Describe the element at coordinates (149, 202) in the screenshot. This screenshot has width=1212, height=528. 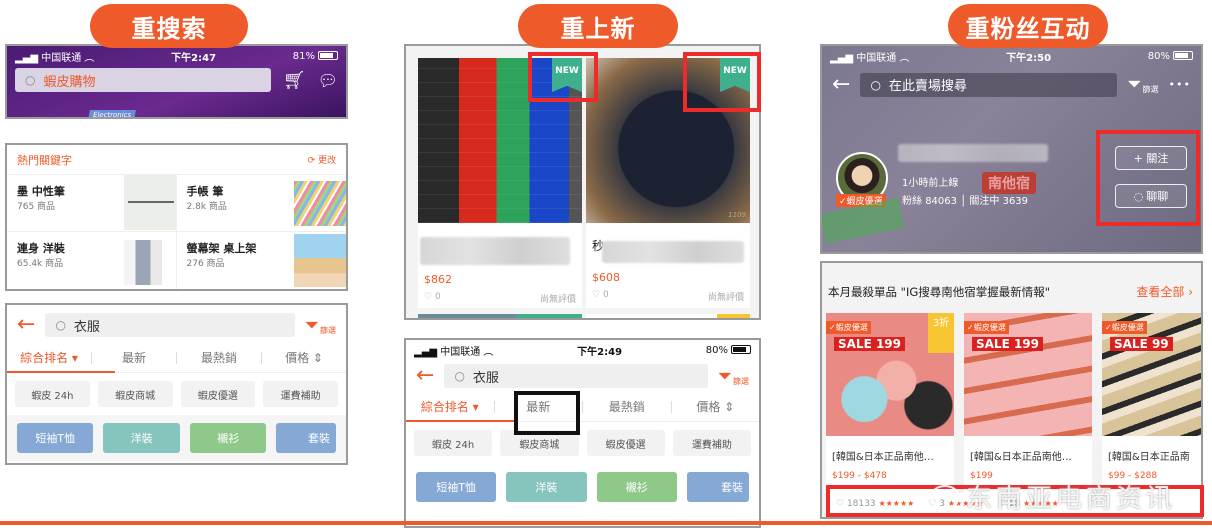
I see `keyword-thumbnail-pen` at that location.